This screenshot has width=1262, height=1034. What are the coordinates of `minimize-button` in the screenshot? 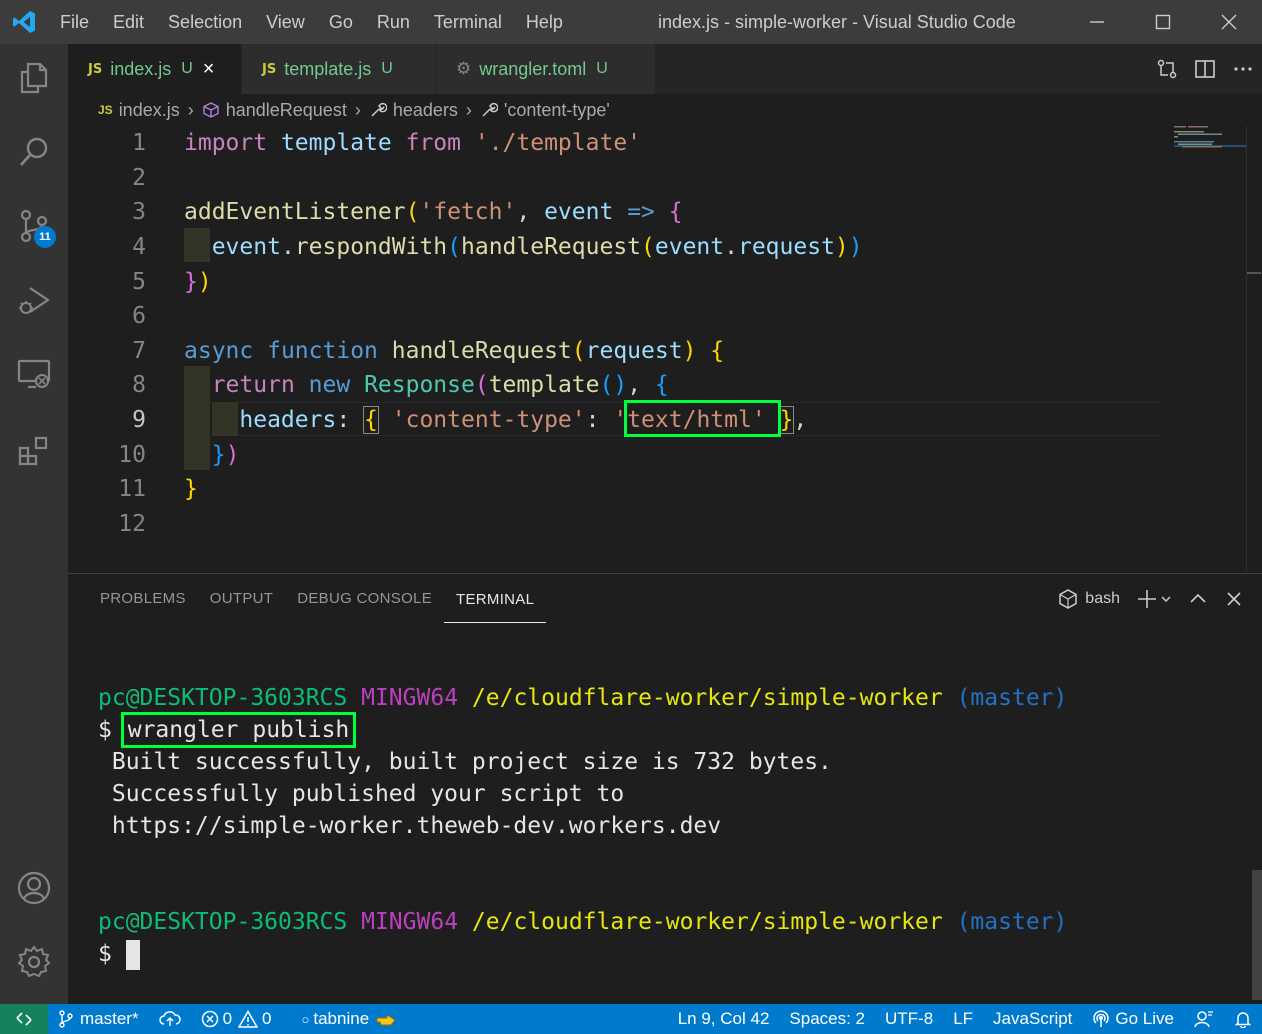 It's located at (1097, 22).